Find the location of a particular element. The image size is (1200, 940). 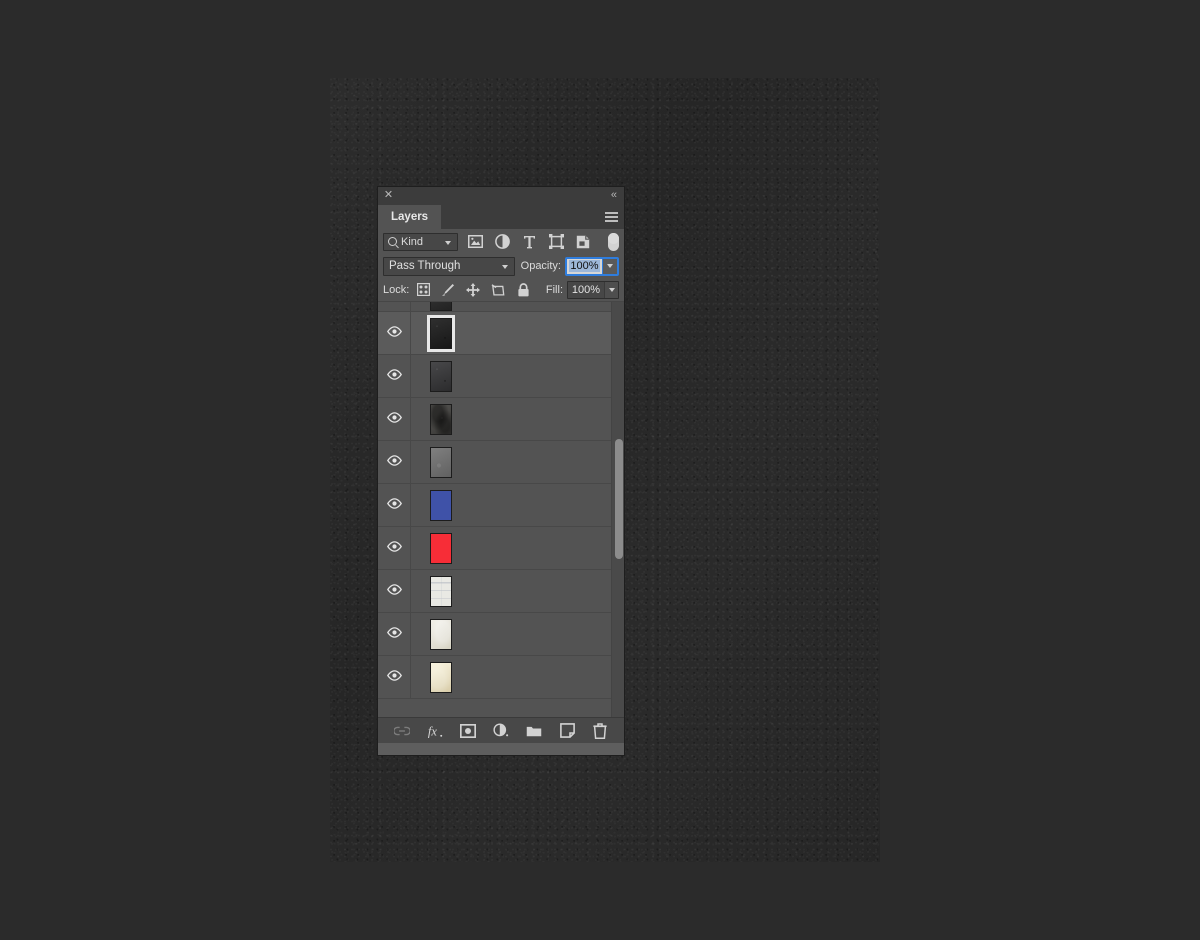

panel-resize-bar is located at coordinates (501, 749).